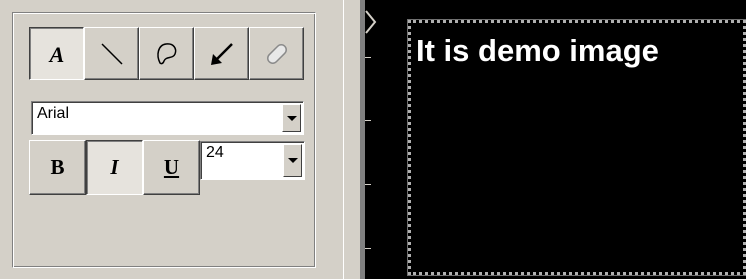  I want to click on font-size-value: 24, so click(215, 152).